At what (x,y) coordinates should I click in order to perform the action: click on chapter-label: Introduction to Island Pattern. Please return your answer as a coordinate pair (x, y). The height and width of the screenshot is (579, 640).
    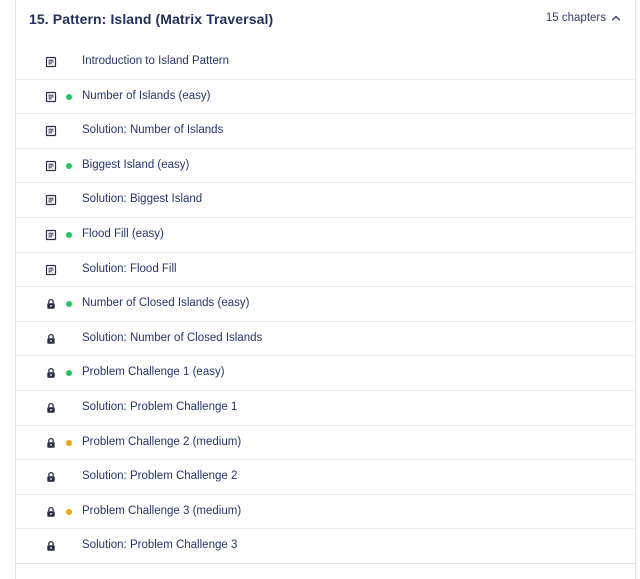
    Looking at the image, I should click on (155, 61).